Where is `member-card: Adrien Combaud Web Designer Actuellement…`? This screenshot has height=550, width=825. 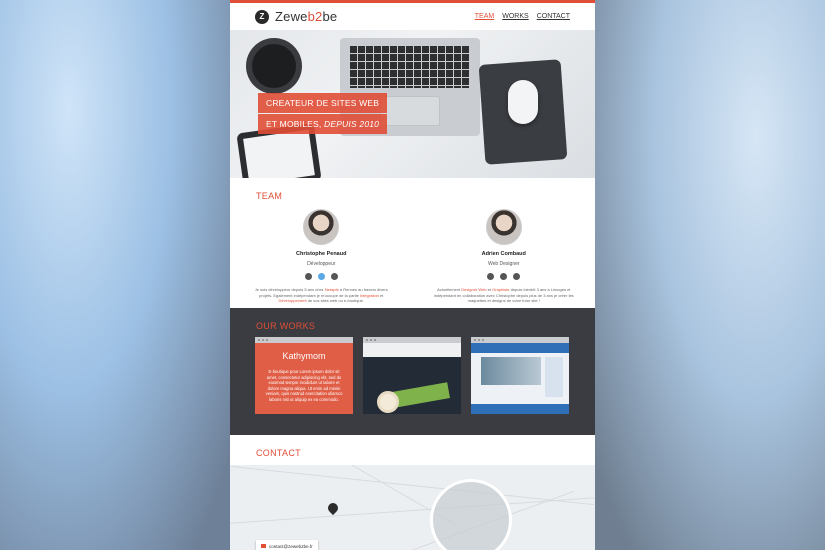
member-card: Adrien Combaud Web Designer Actuellement… is located at coordinates (504, 256).